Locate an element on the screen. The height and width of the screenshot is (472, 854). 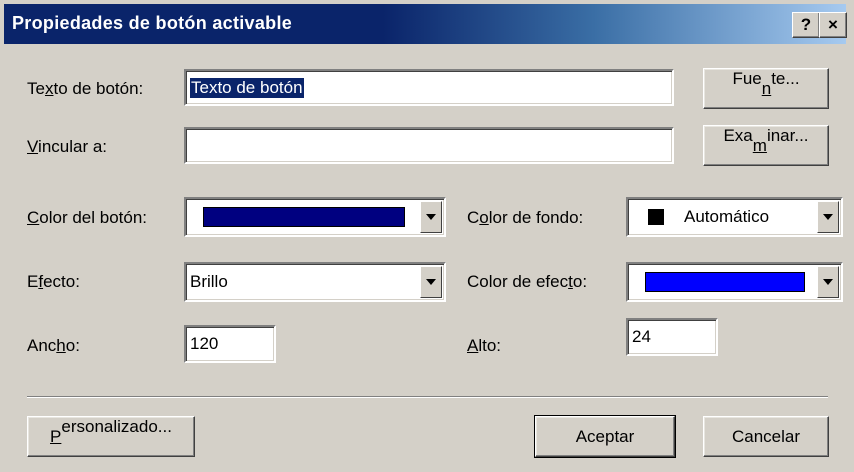
button-text-input: Texto de botón is located at coordinates (429, 87).